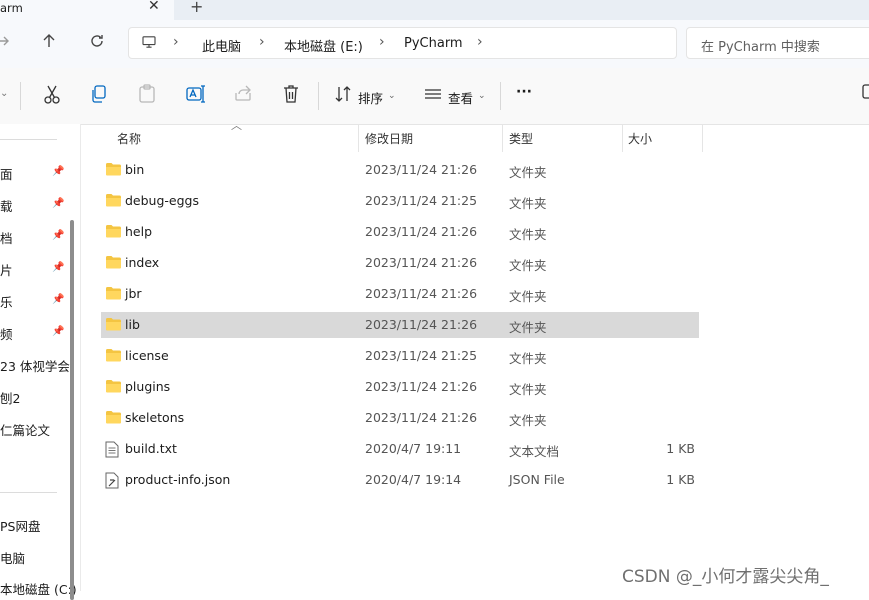 The image size is (869, 600). What do you see at coordinates (49, 44) in the screenshot?
I see `up-arrow-icon` at bounding box center [49, 44].